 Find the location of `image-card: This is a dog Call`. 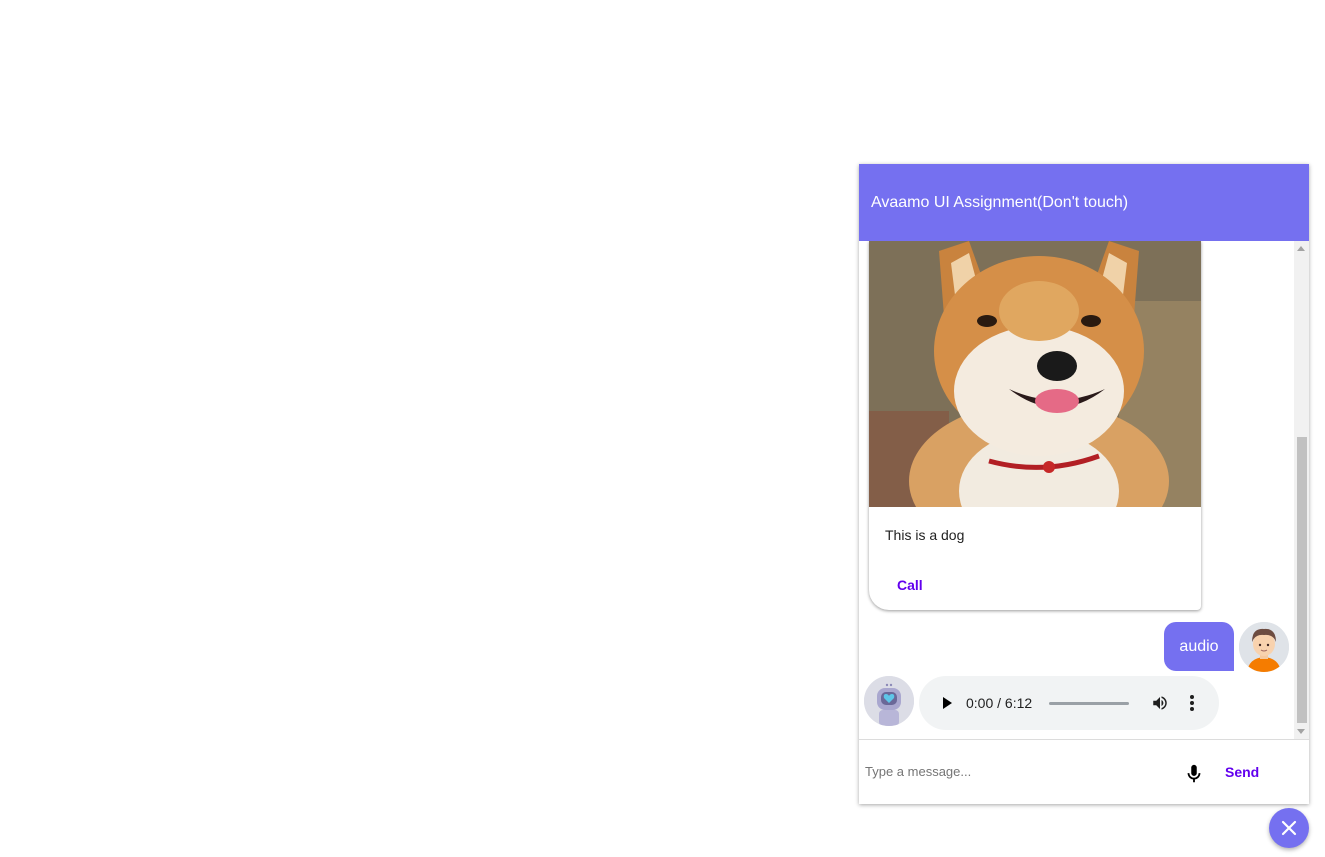

image-card: This is a dog Call is located at coordinates (1035, 425).